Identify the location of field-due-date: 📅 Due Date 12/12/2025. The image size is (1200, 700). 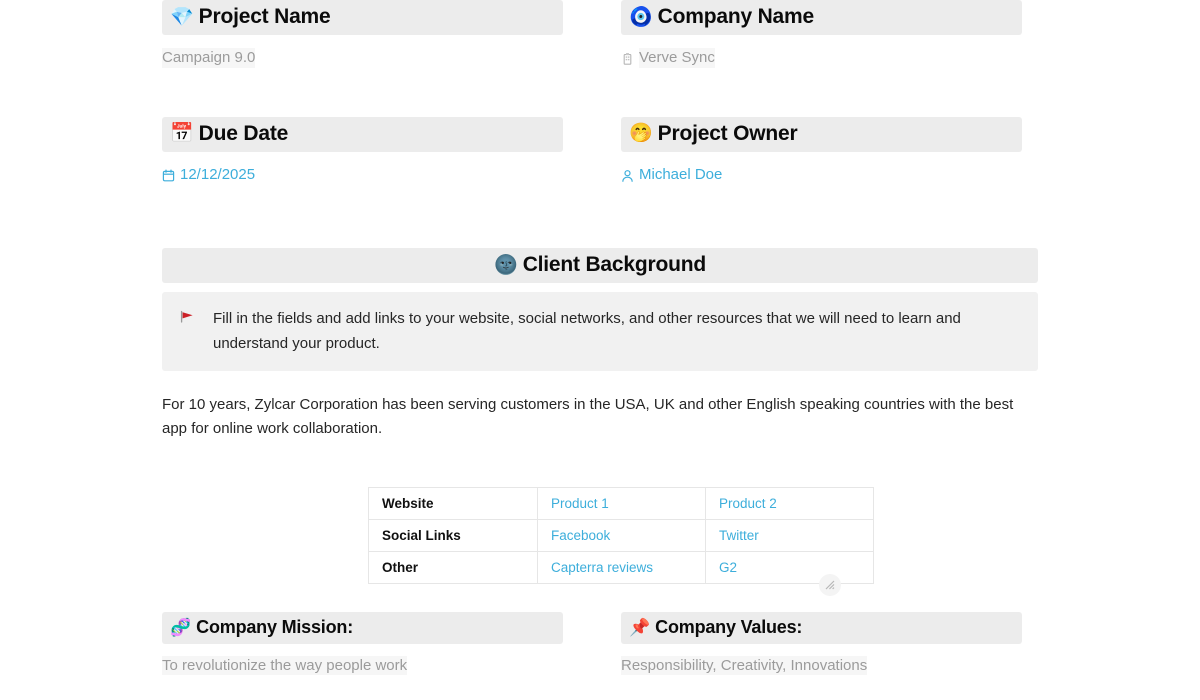
(362, 150).